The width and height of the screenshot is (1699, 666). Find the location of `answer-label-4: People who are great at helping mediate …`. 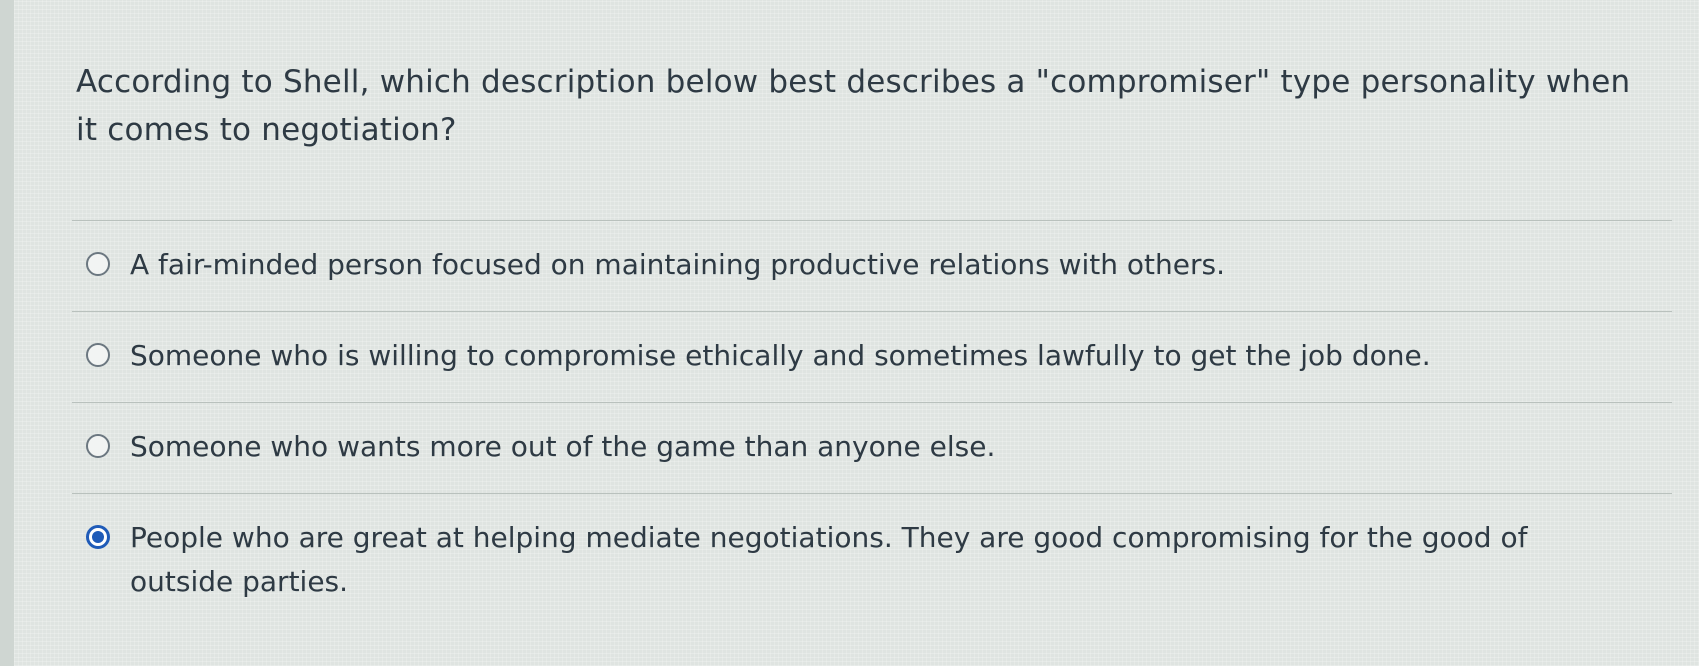

answer-label-4: People who are great at helping mediate … is located at coordinates (875, 560).